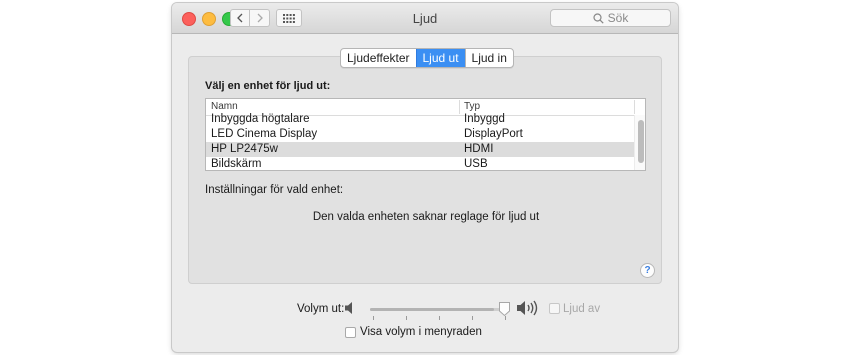 Image resolution: width=850 pixels, height=355 pixels. What do you see at coordinates (350, 308) in the screenshot?
I see `speaker-low-icon` at bounding box center [350, 308].